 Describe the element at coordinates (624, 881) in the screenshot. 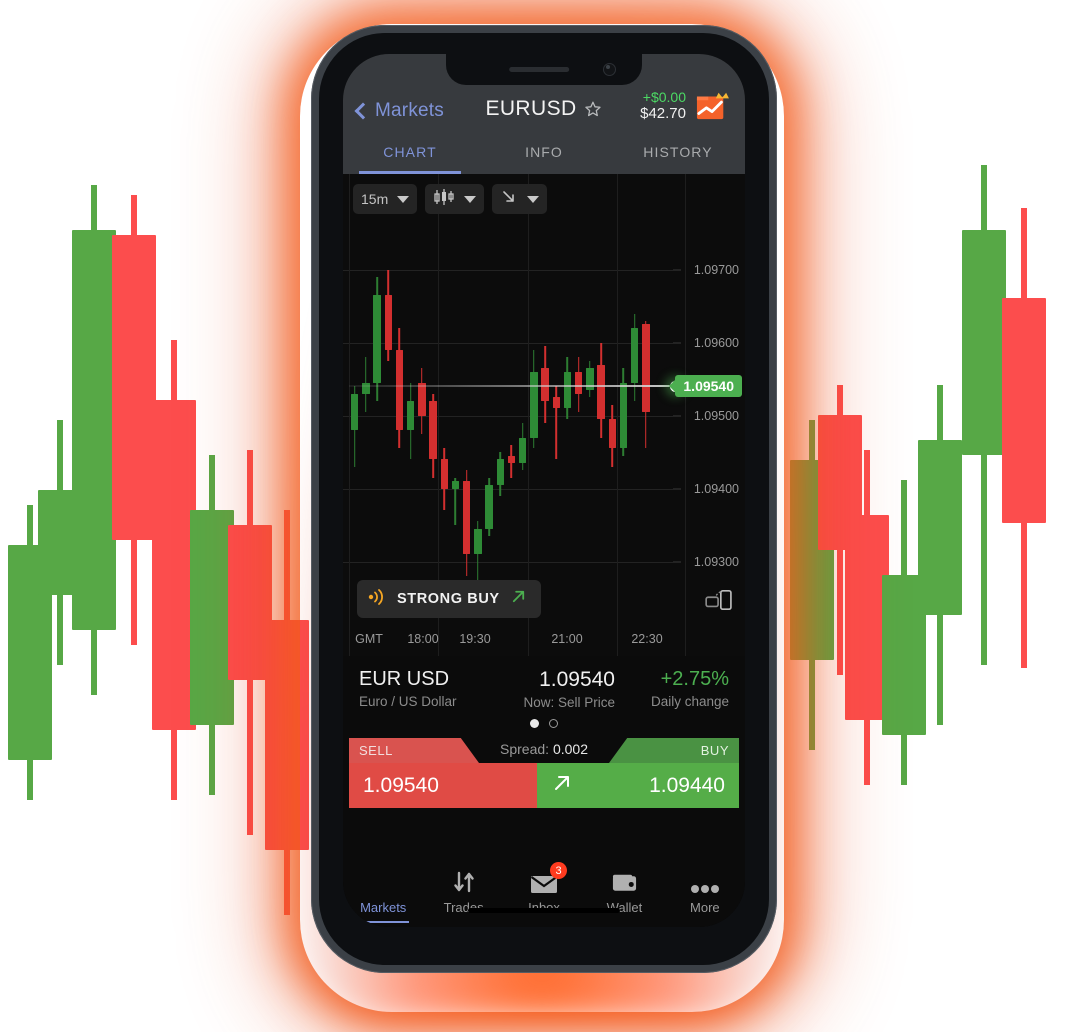

I see `wallet-icon` at that location.